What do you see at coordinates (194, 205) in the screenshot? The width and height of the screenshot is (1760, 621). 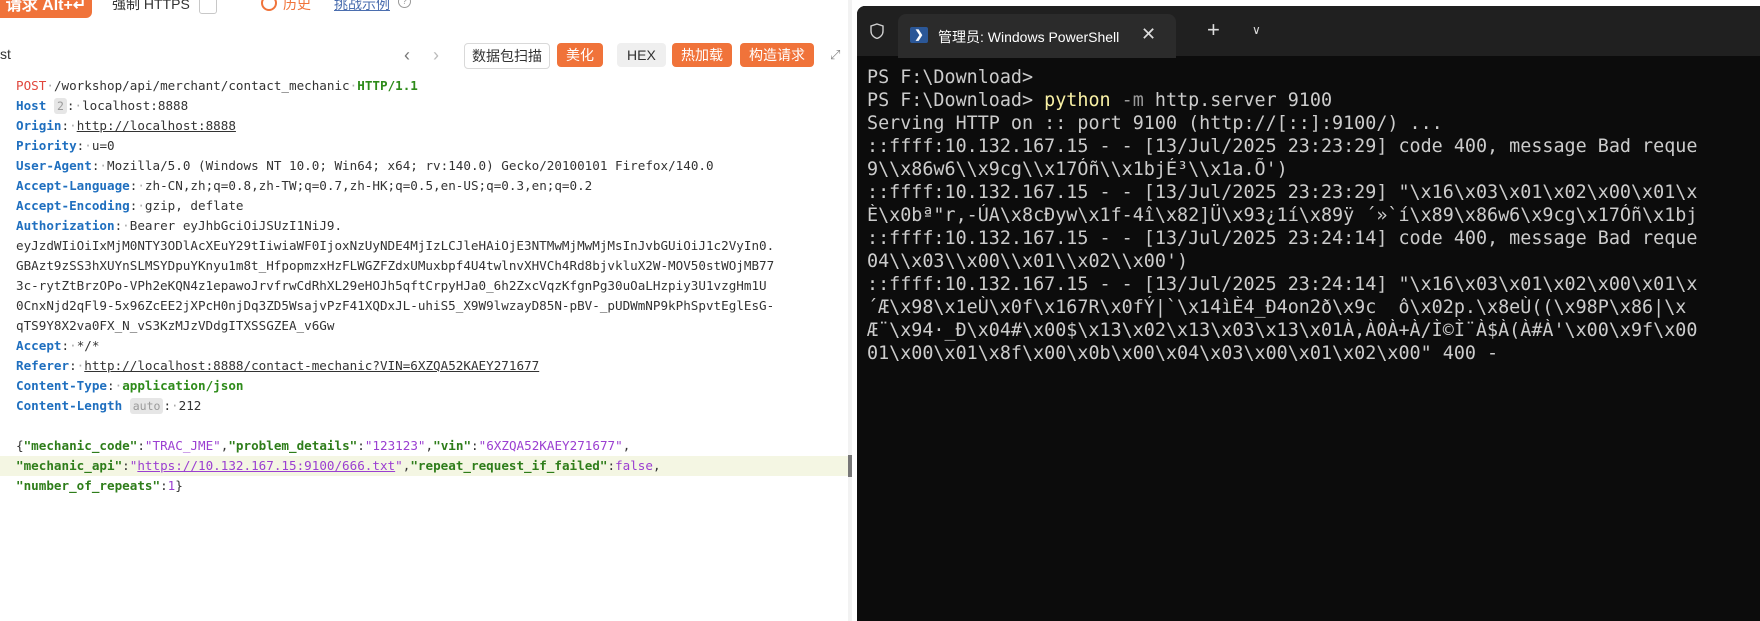 I see `header-value: gzip, deflate` at bounding box center [194, 205].